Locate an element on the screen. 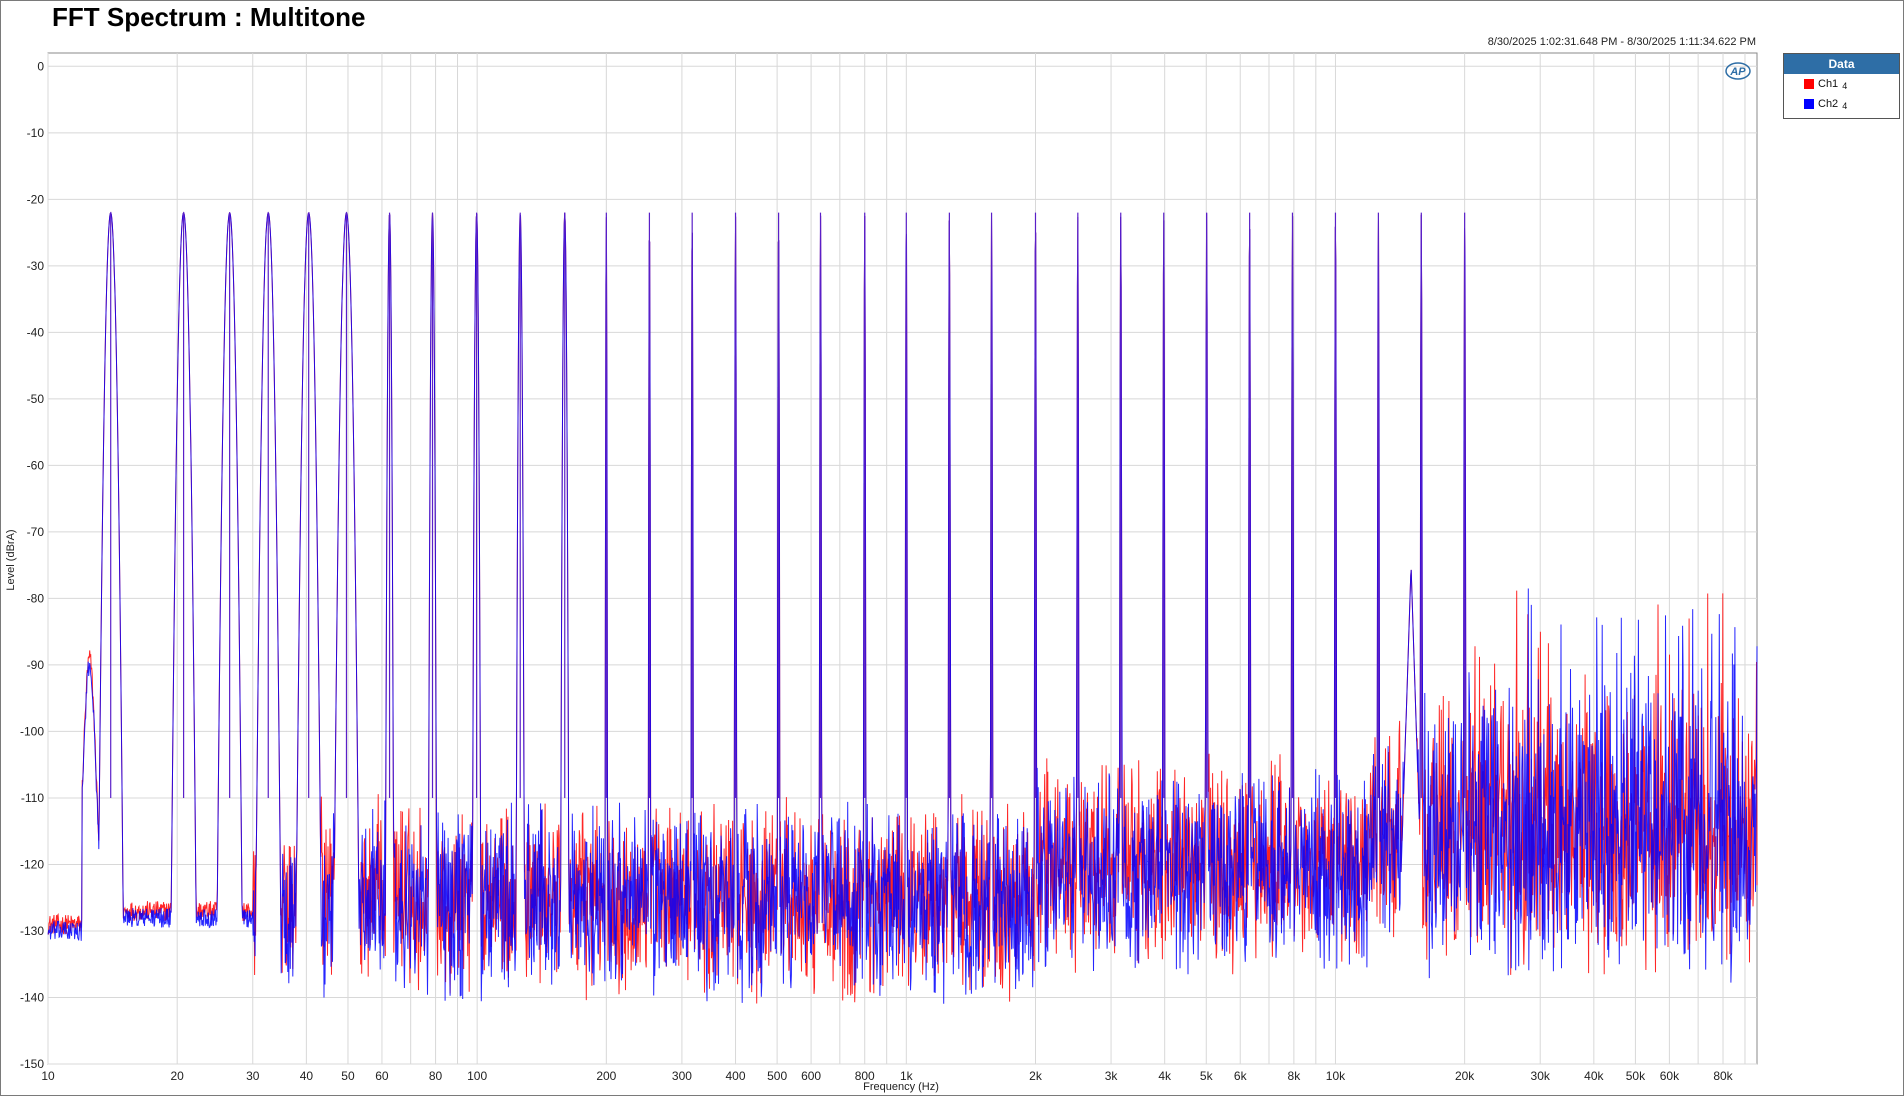 This screenshot has height=1096, width=1904. y-tick-label: 0 is located at coordinates (40, 66).